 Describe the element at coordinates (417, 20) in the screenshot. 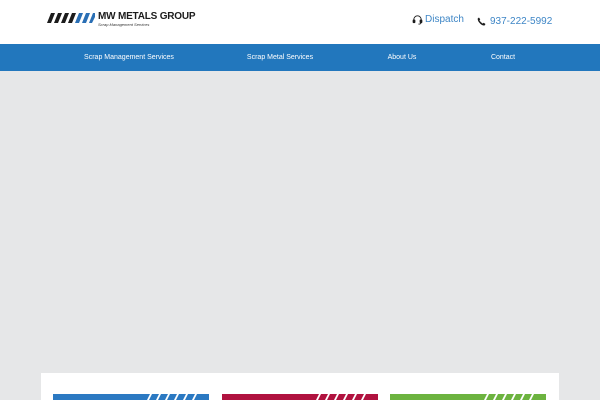

I see `headset-icon` at that location.